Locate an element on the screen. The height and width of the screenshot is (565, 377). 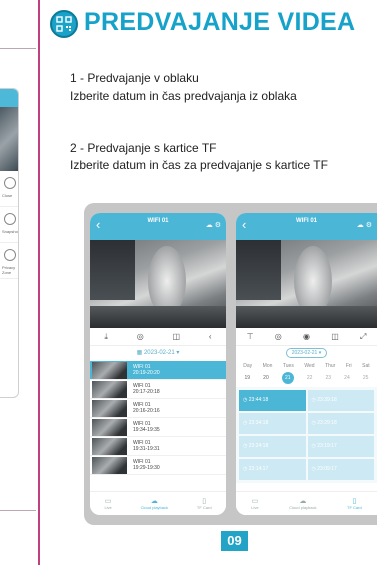
list-item: WIFI 01 20:17-20:18 is located at coordinates (158, 389).